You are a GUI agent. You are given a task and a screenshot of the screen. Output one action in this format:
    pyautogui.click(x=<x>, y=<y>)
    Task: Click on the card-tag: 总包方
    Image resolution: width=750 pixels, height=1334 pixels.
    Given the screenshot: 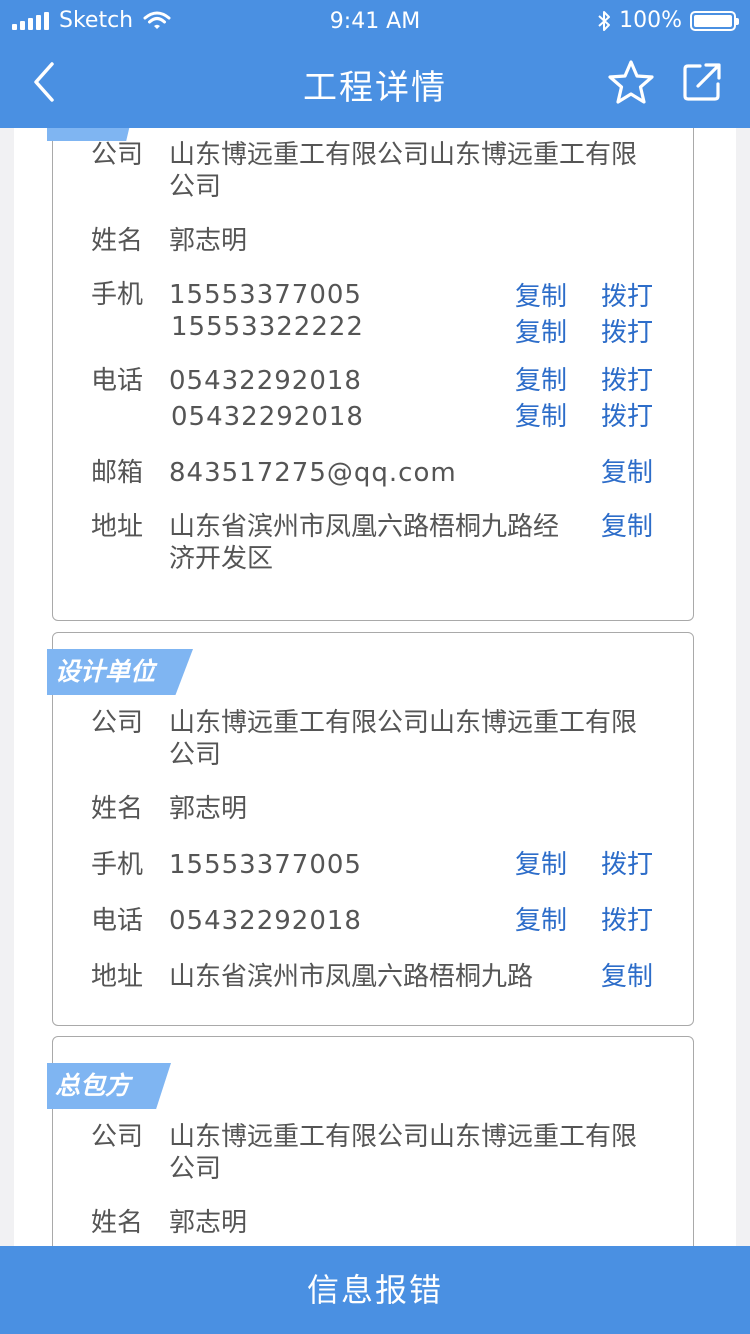 What is the action you would take?
    pyautogui.click(x=109, y=1086)
    